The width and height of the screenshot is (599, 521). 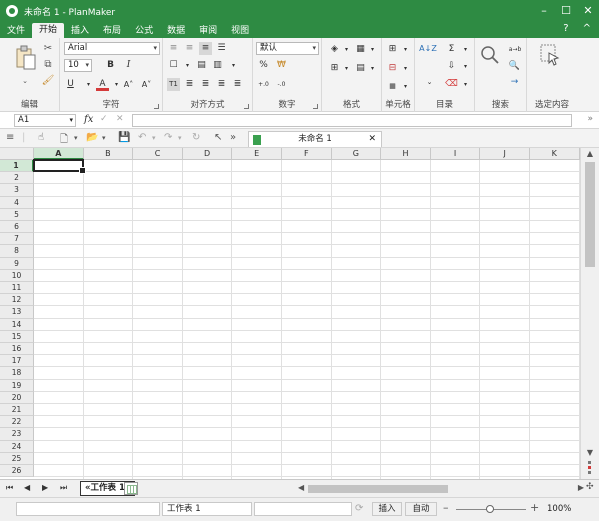 I want to click on row-header: 25, so click(x=17, y=458).